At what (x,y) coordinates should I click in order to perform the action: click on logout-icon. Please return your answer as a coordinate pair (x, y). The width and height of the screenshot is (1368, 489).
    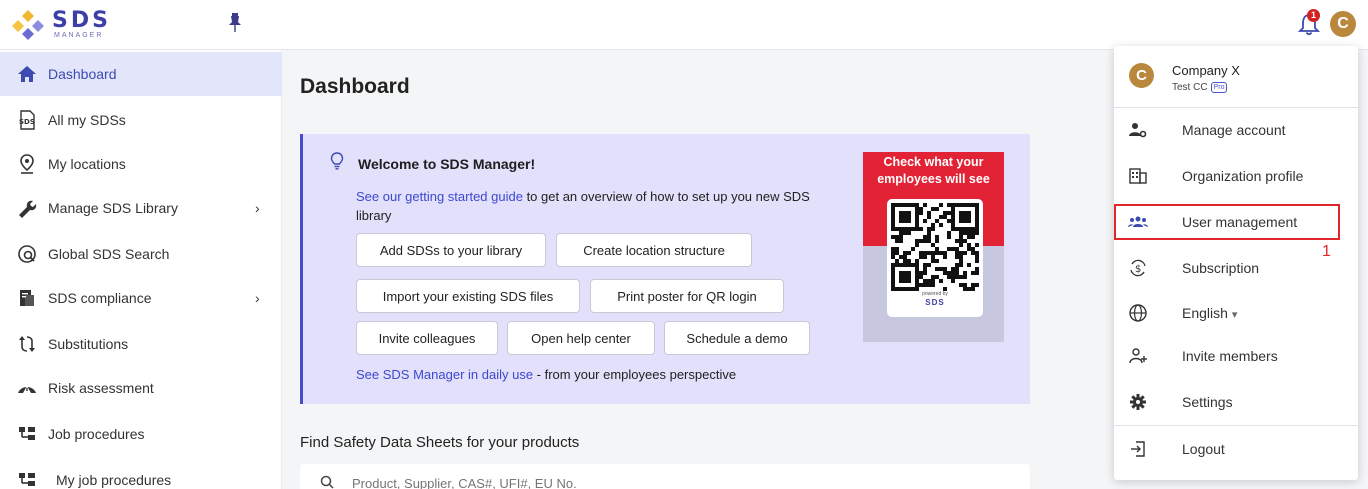
    Looking at the image, I should click on (1138, 449).